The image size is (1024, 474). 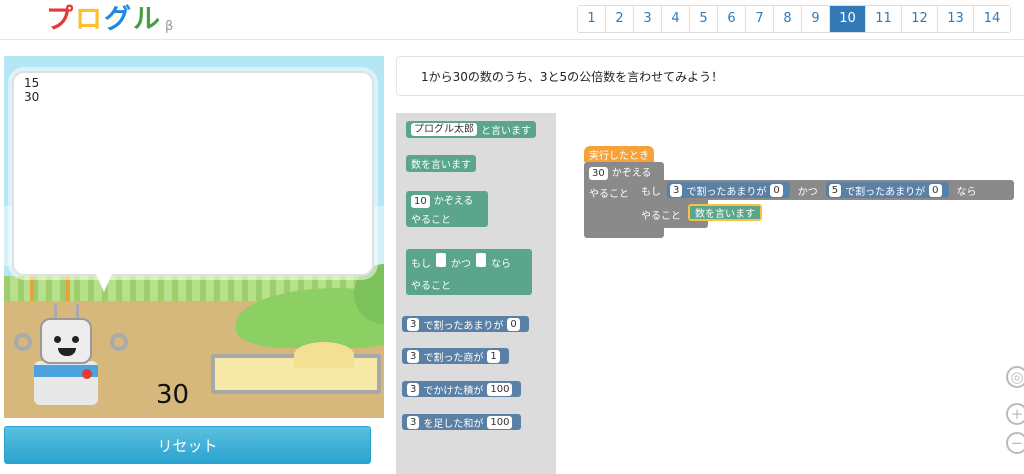 I want to click on page-1: 1, so click(x=592, y=19).